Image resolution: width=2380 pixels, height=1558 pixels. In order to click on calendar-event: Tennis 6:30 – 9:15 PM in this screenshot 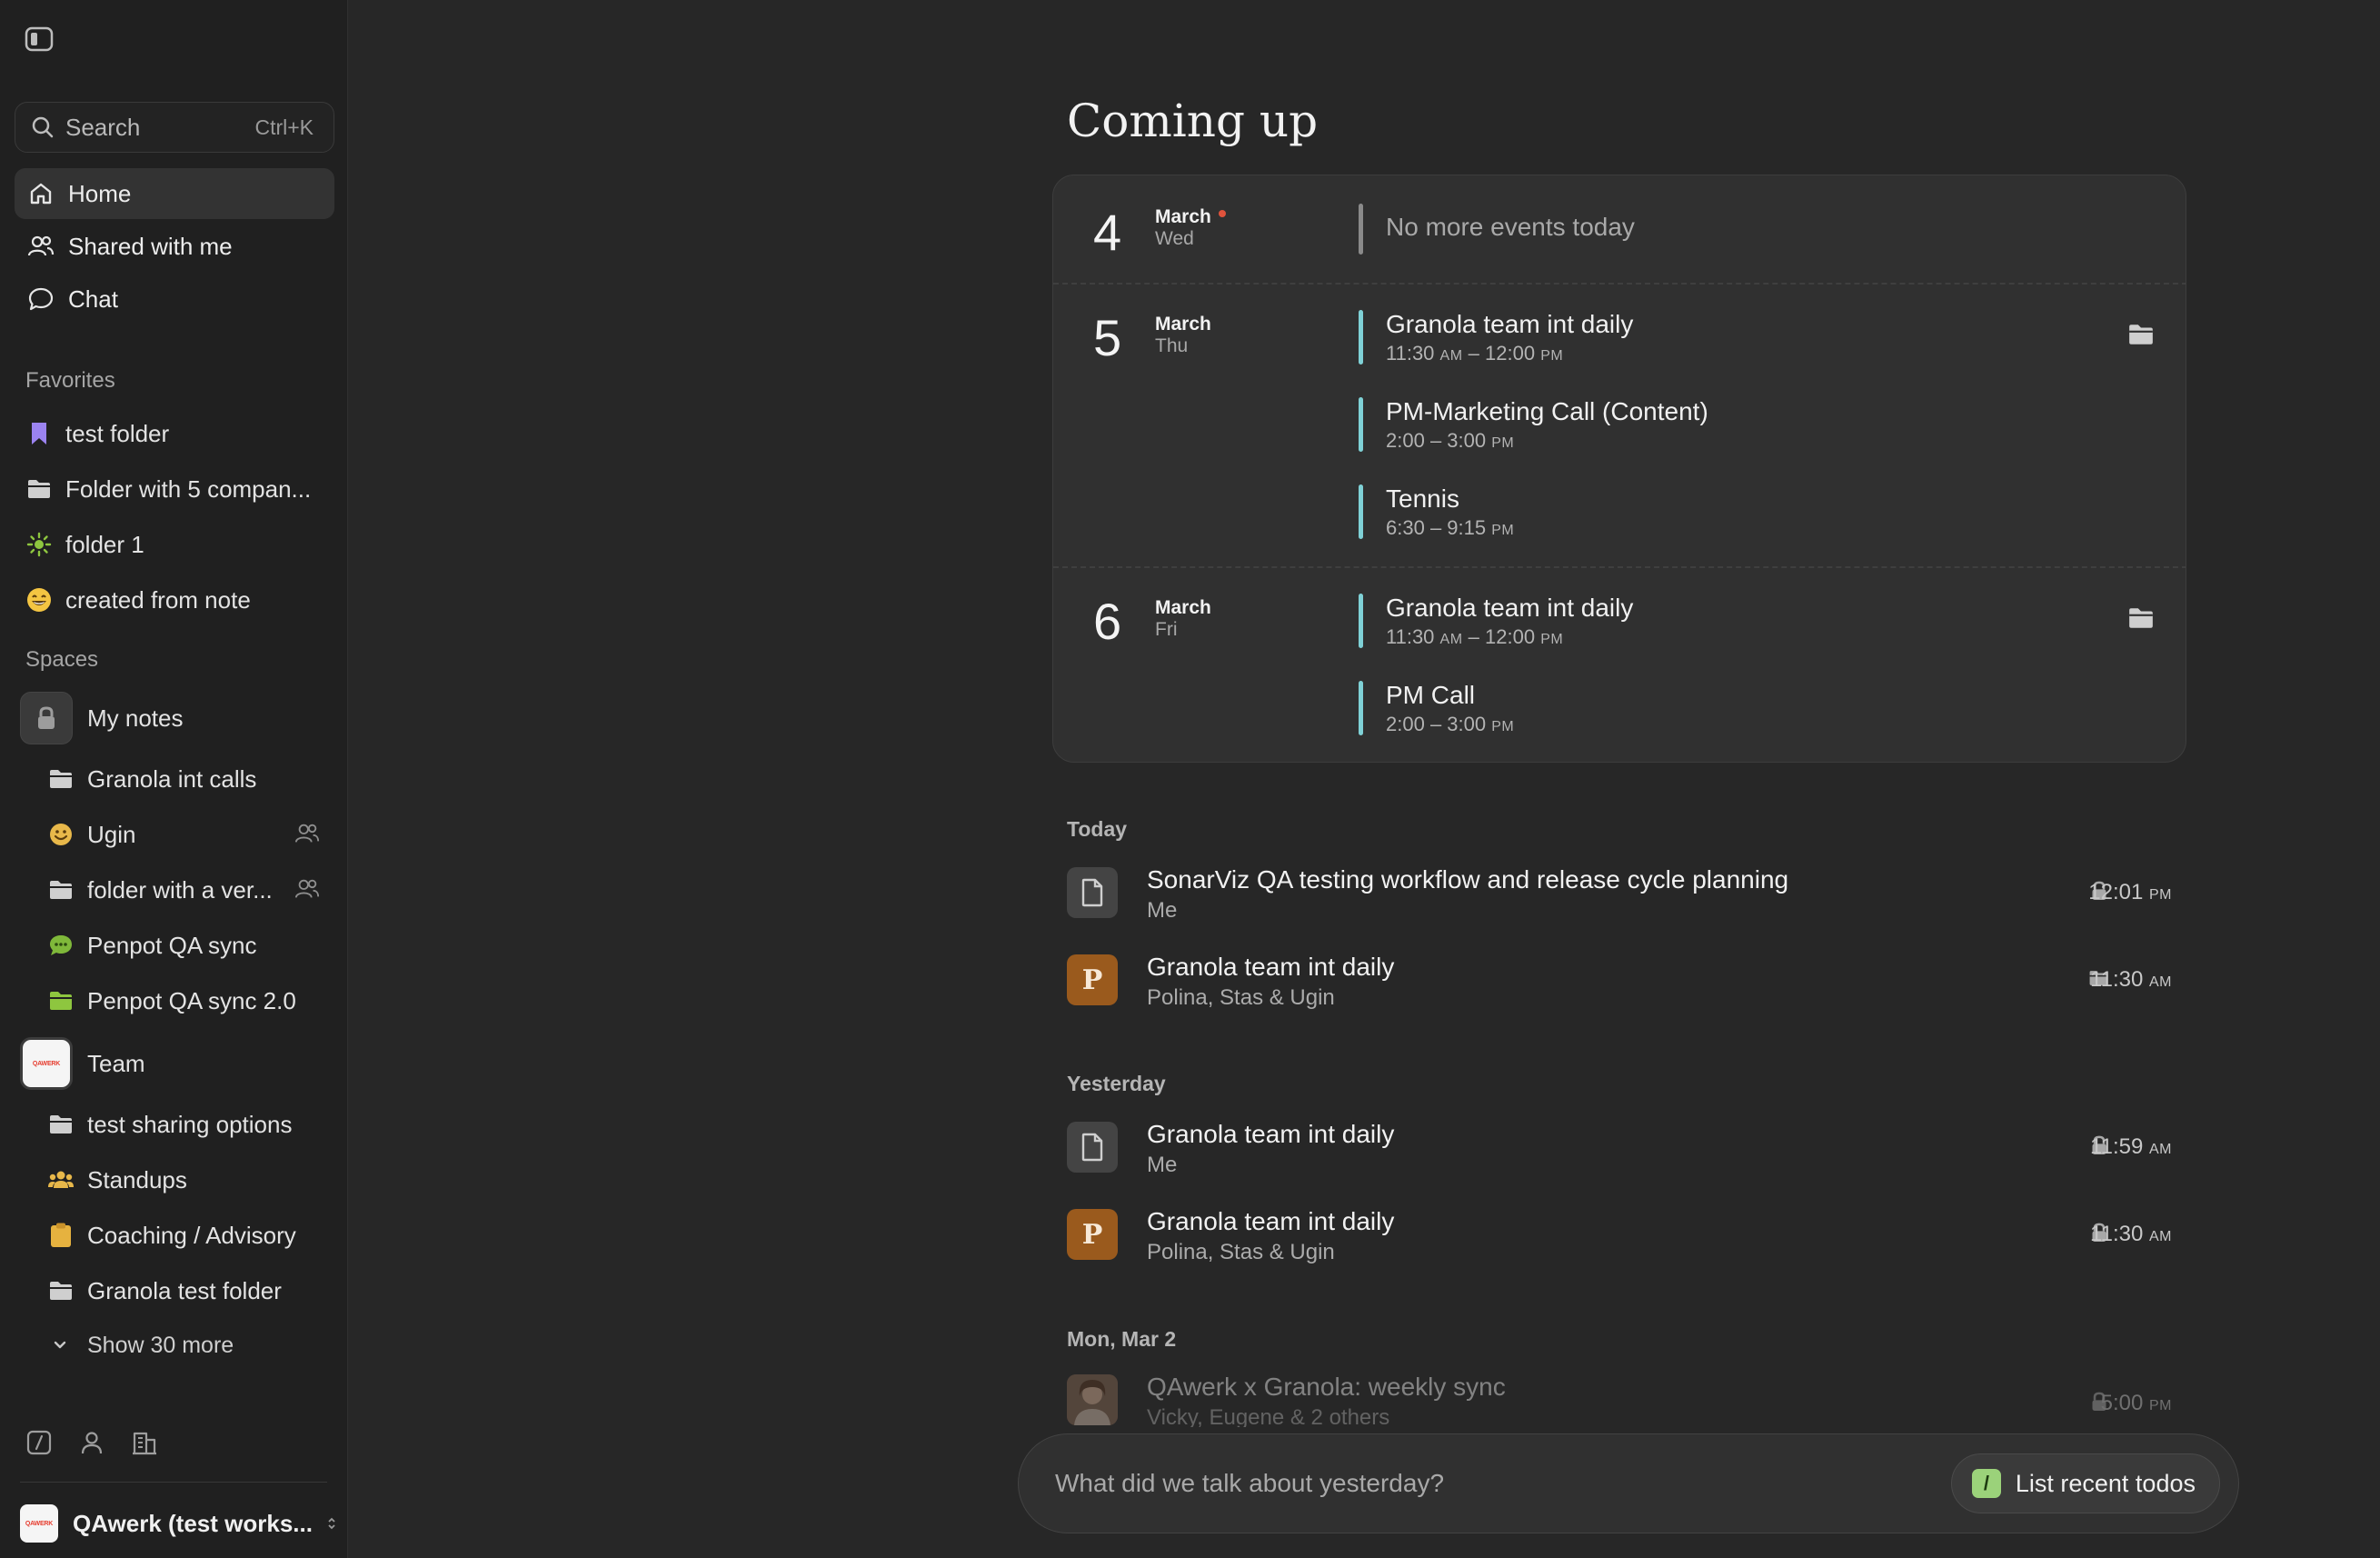, I will do `click(1749, 512)`.